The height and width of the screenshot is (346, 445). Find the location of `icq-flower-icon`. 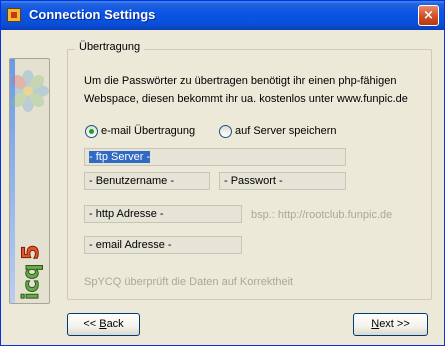

icq-flower-icon is located at coordinates (29, 91).